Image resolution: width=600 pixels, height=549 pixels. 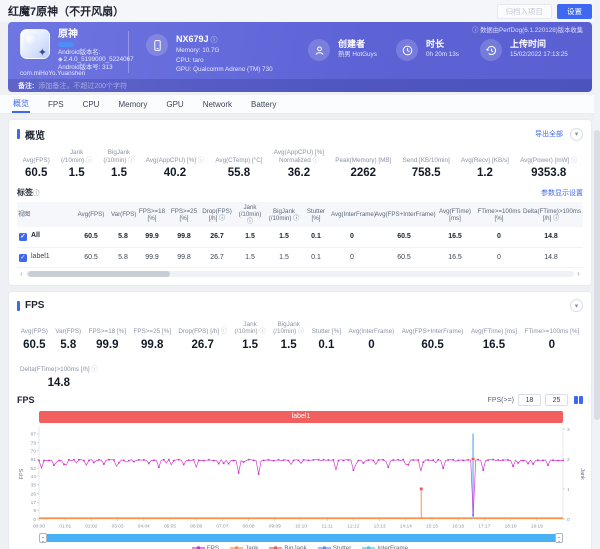 What do you see at coordinates (58, 382) in the screenshot?
I see `stat-value: 14.8` at bounding box center [58, 382].